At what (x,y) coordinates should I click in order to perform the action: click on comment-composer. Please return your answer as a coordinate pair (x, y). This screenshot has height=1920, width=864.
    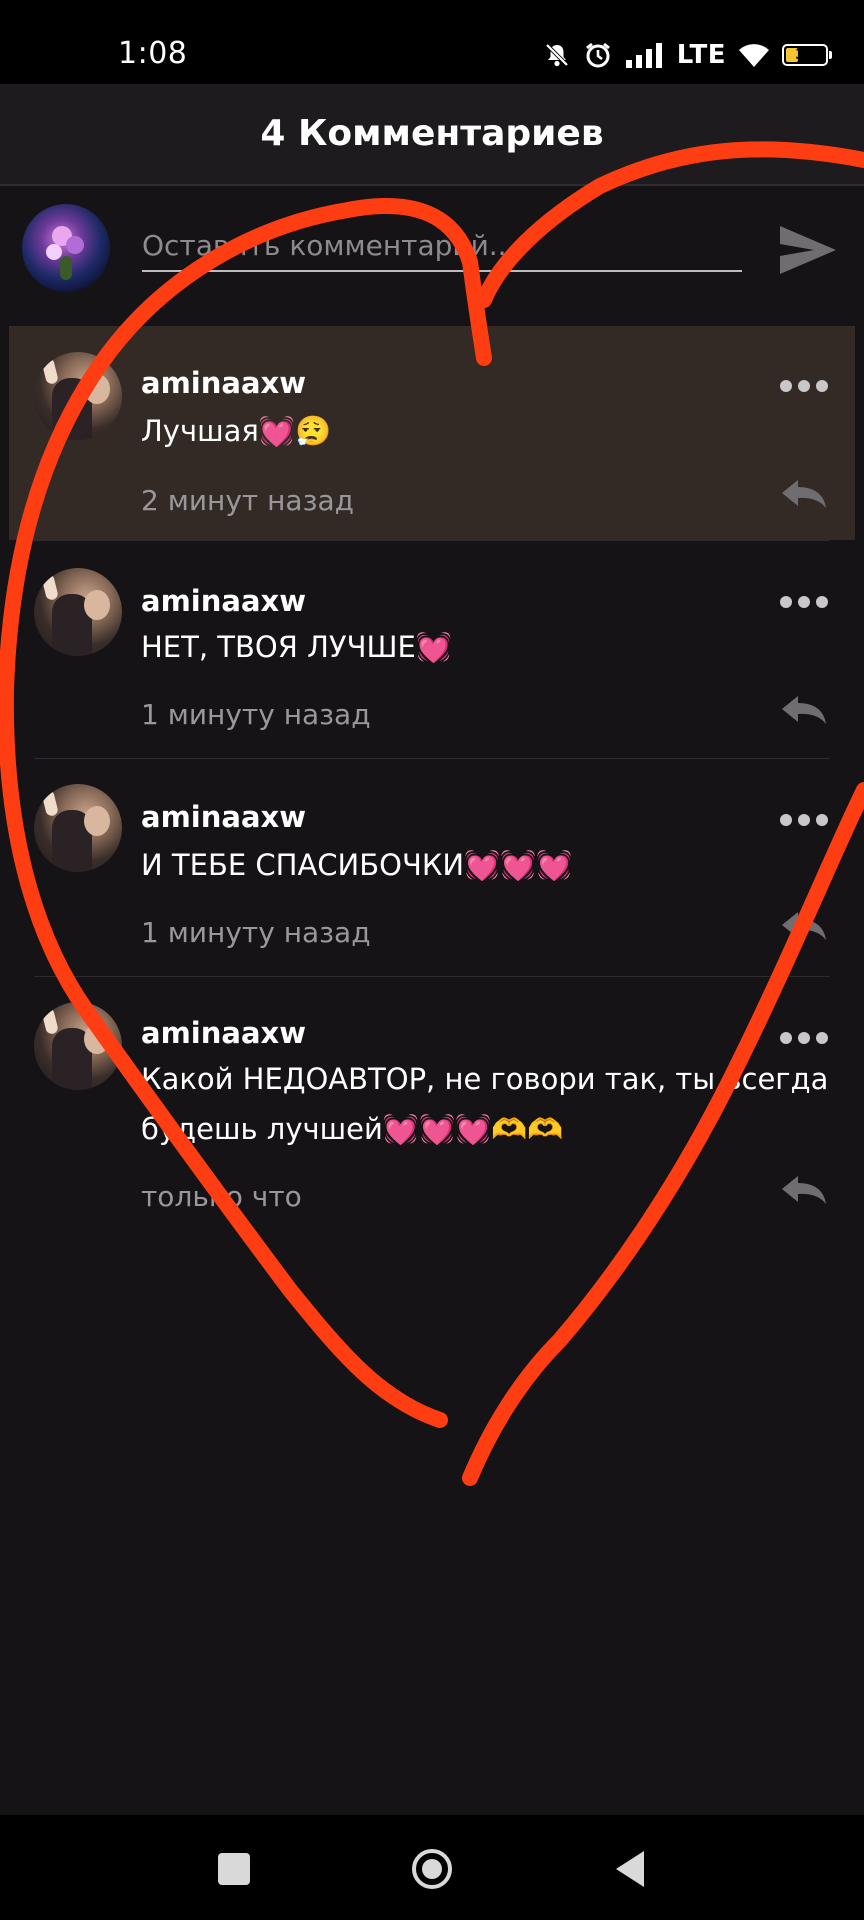
    Looking at the image, I should click on (432, 248).